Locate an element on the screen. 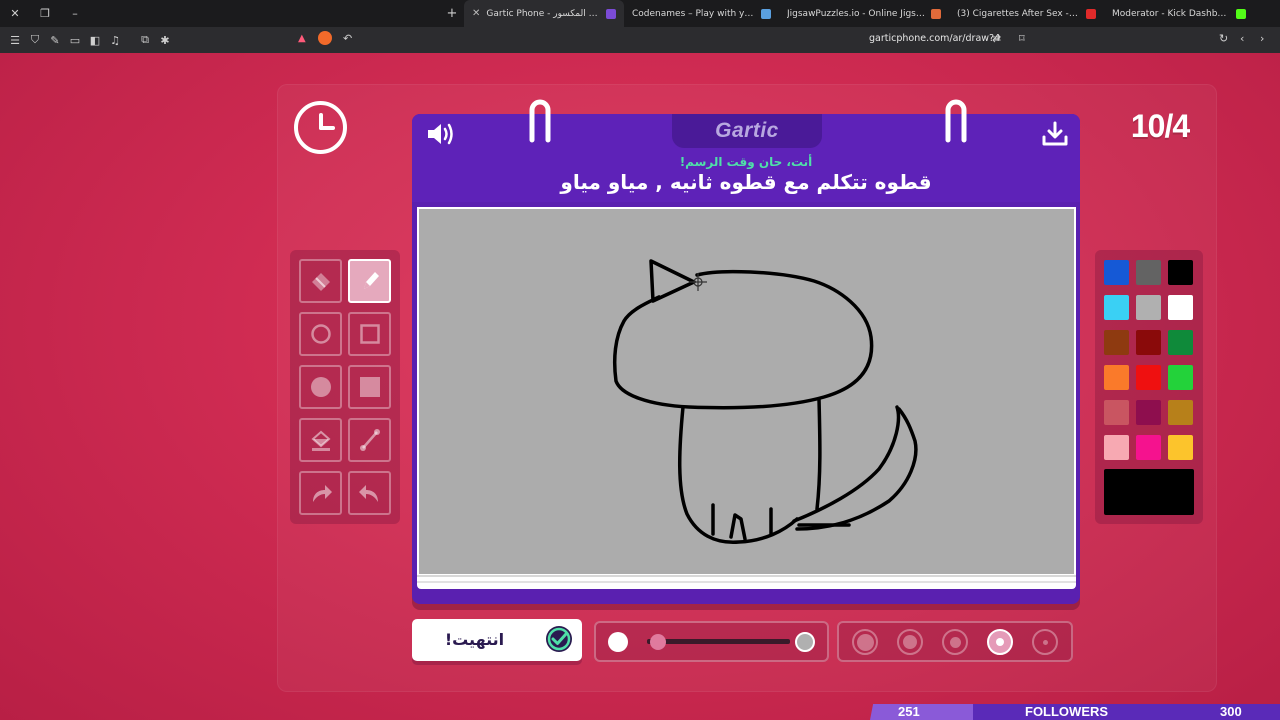 The width and height of the screenshot is (1280, 720). tab-kick: Moderator - Kick Dashboard is located at coordinates (1179, 13).